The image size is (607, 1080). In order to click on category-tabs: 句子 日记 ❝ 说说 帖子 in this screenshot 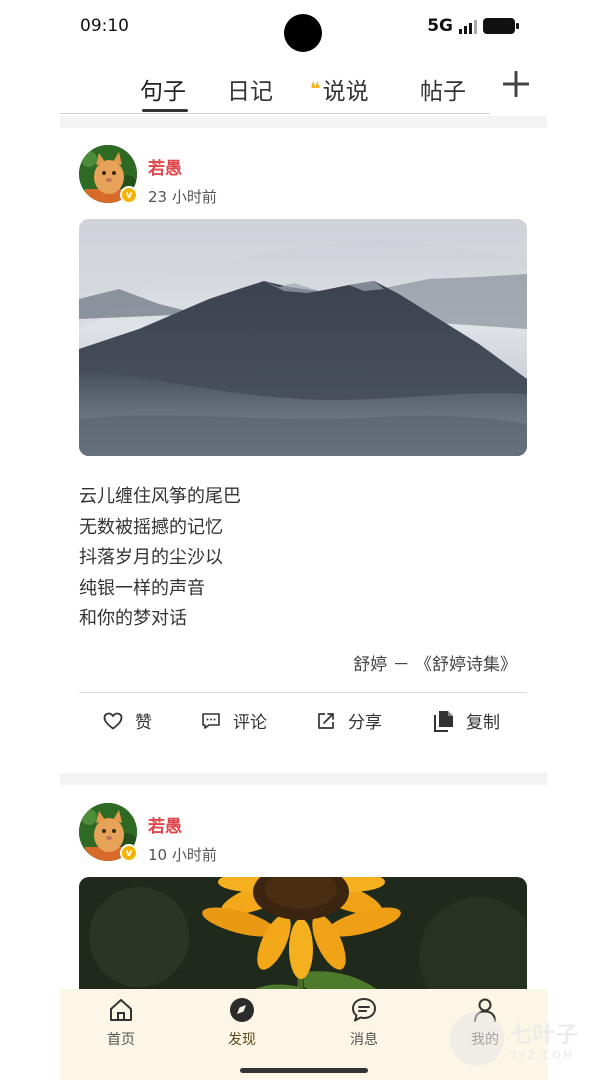, I will do `click(303, 88)`.